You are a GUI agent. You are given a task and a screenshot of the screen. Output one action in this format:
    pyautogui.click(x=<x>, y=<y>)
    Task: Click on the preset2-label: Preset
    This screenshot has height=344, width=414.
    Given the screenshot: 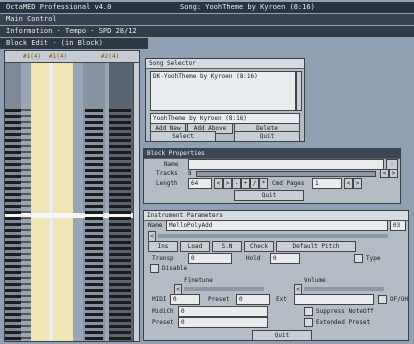 What is the action you would take?
    pyautogui.click(x=163, y=322)
    